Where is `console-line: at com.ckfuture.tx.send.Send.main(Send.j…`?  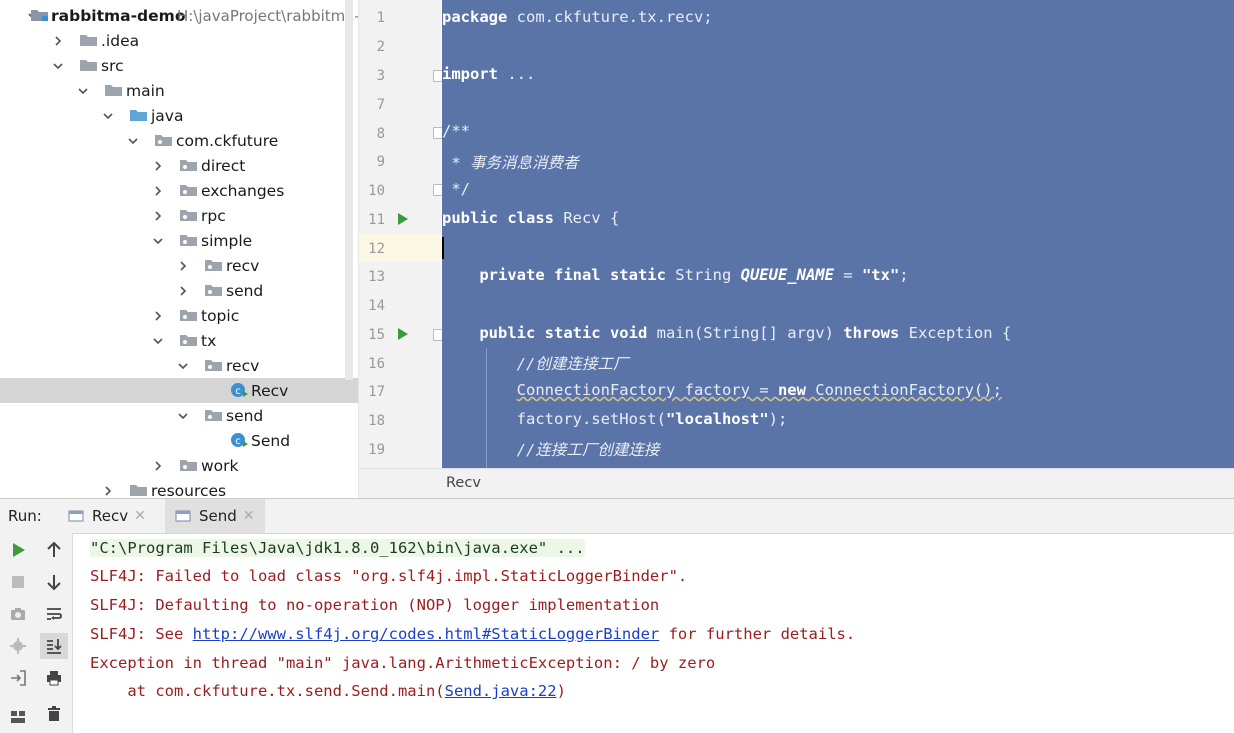
console-line: at com.ckfuture.tx.send.Send.main(Send.j… is located at coordinates (328, 691).